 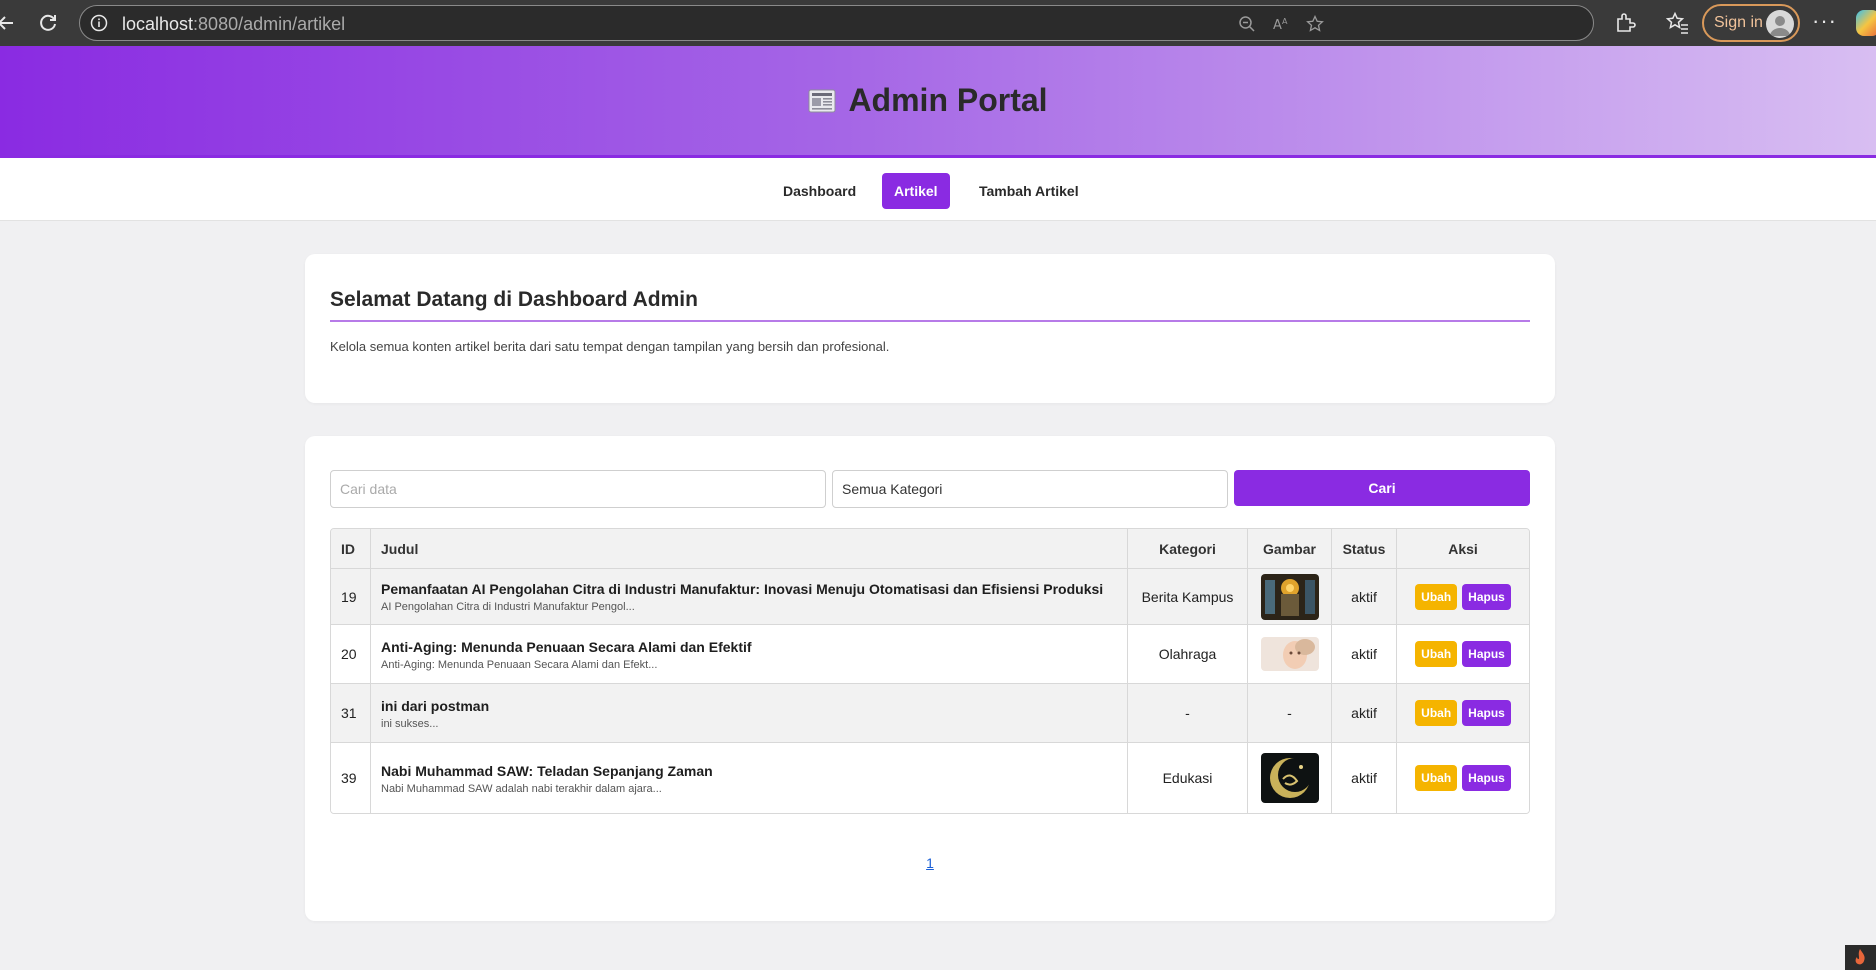 What do you see at coordinates (1824, 21) in the screenshot?
I see `more-options-icon: ···` at bounding box center [1824, 21].